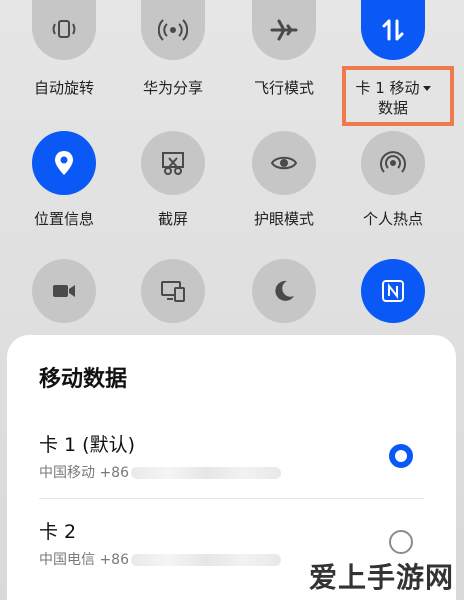 The height and width of the screenshot is (600, 464). I want to click on sim1-title: 卡 1 (默认), so click(87, 443).